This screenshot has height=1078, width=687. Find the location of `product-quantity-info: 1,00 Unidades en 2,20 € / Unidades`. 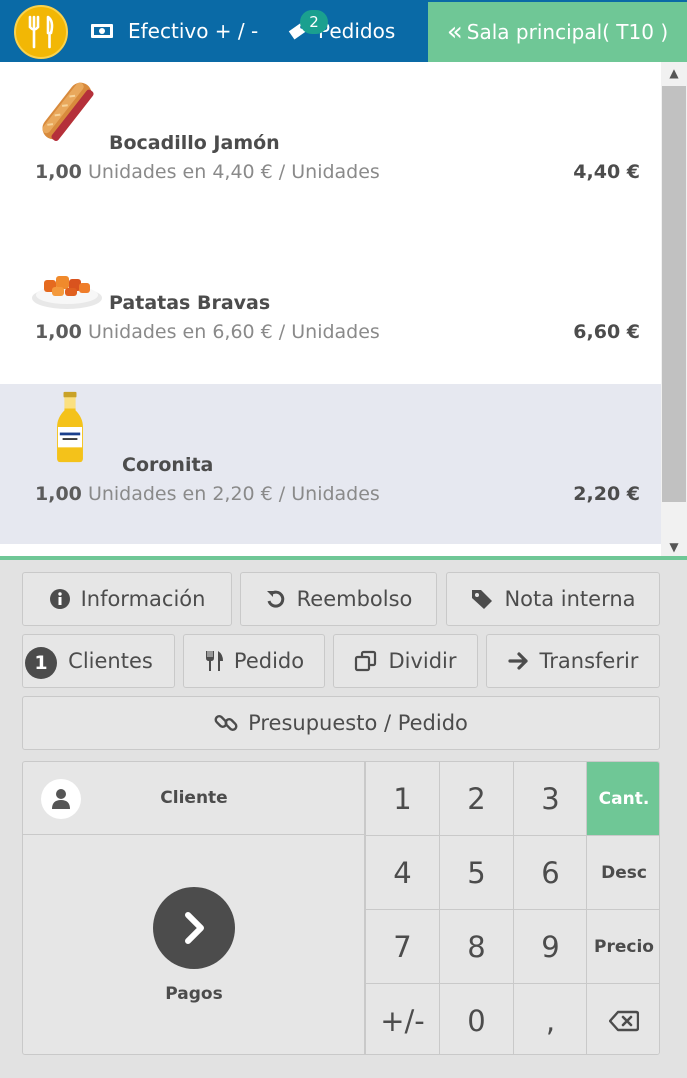

product-quantity-info: 1,00 Unidades en 2,20 € / Unidades is located at coordinates (207, 494).